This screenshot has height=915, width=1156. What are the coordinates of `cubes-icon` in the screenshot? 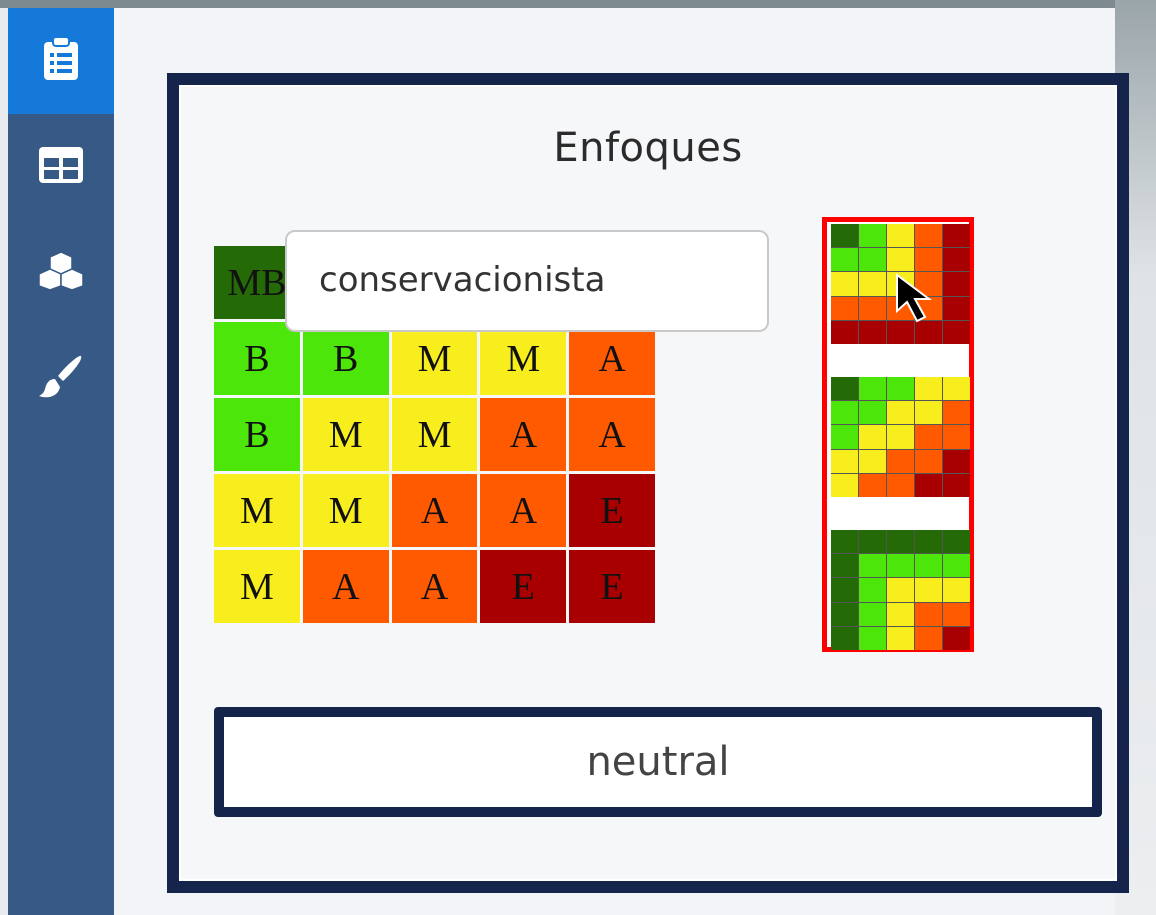 It's located at (61, 273).